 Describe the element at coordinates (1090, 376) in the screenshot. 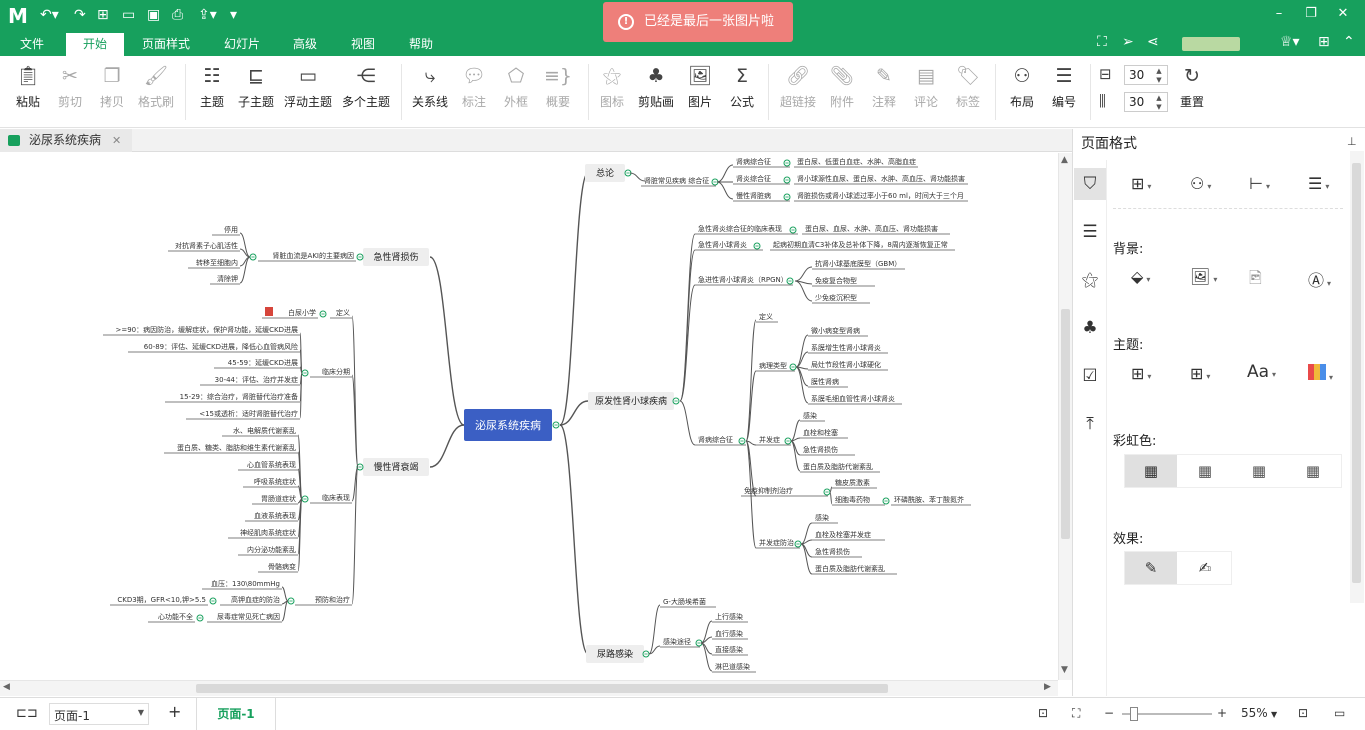

I see `task-icon: ☑` at that location.